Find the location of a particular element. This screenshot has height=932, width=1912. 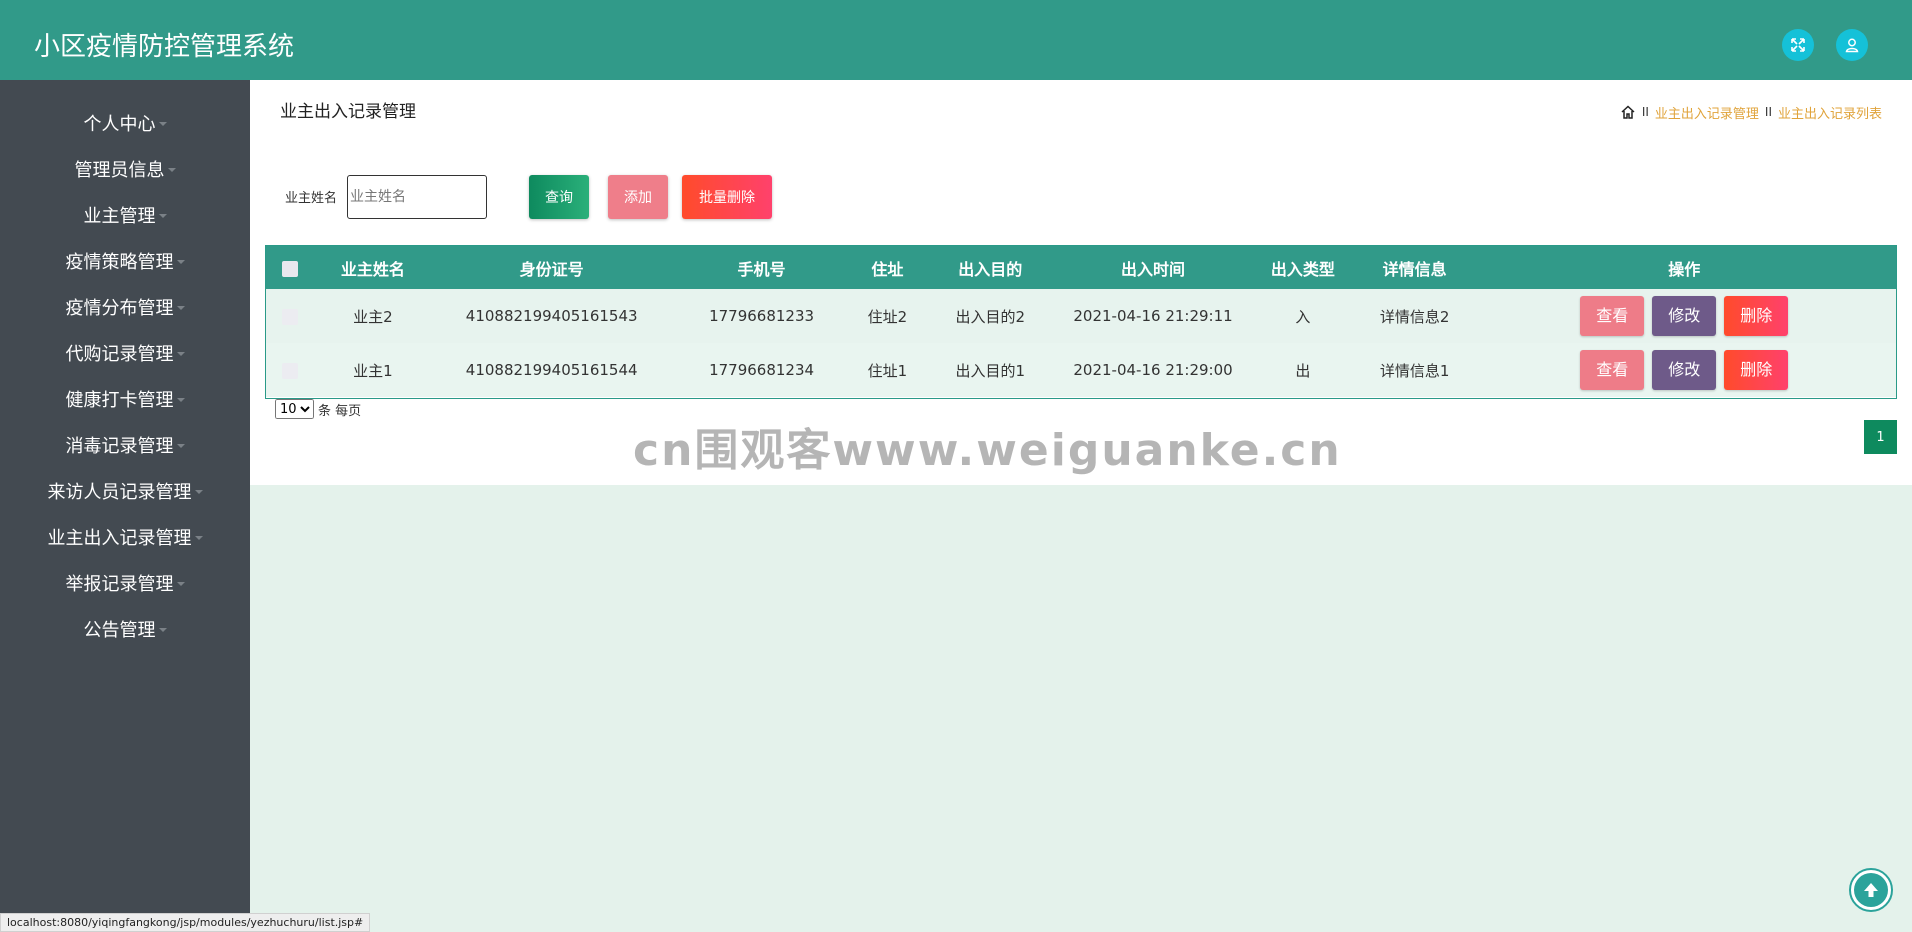

column-header: 出入目的 is located at coordinates (990, 269).